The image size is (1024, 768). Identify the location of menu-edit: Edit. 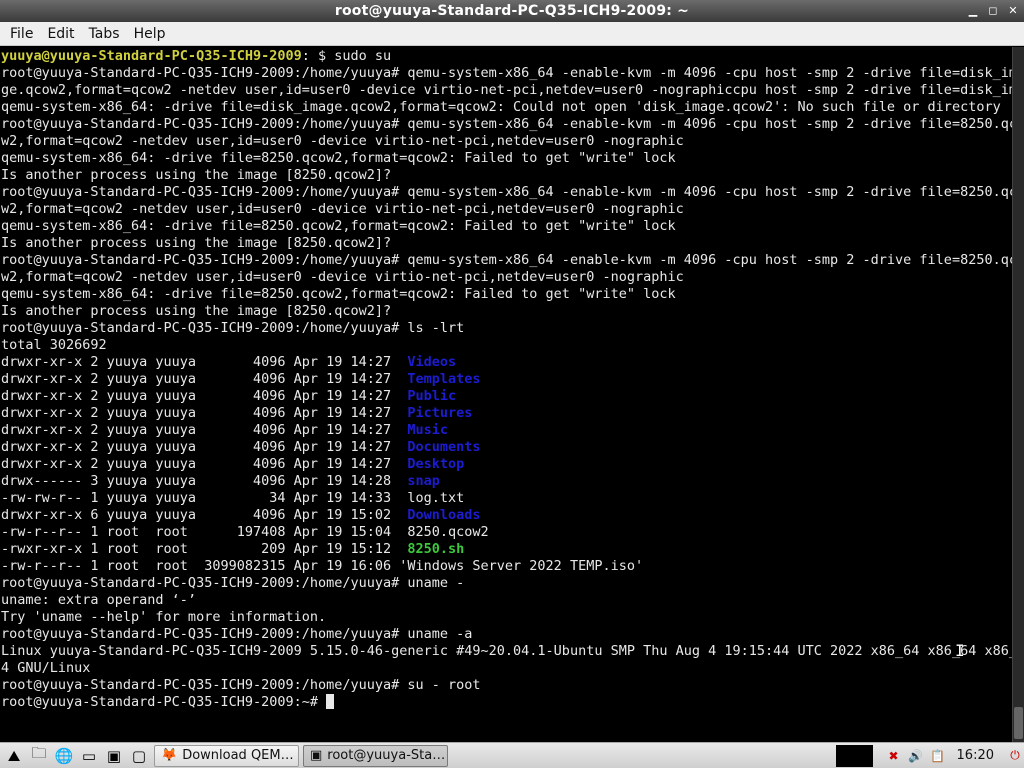
(60, 34).